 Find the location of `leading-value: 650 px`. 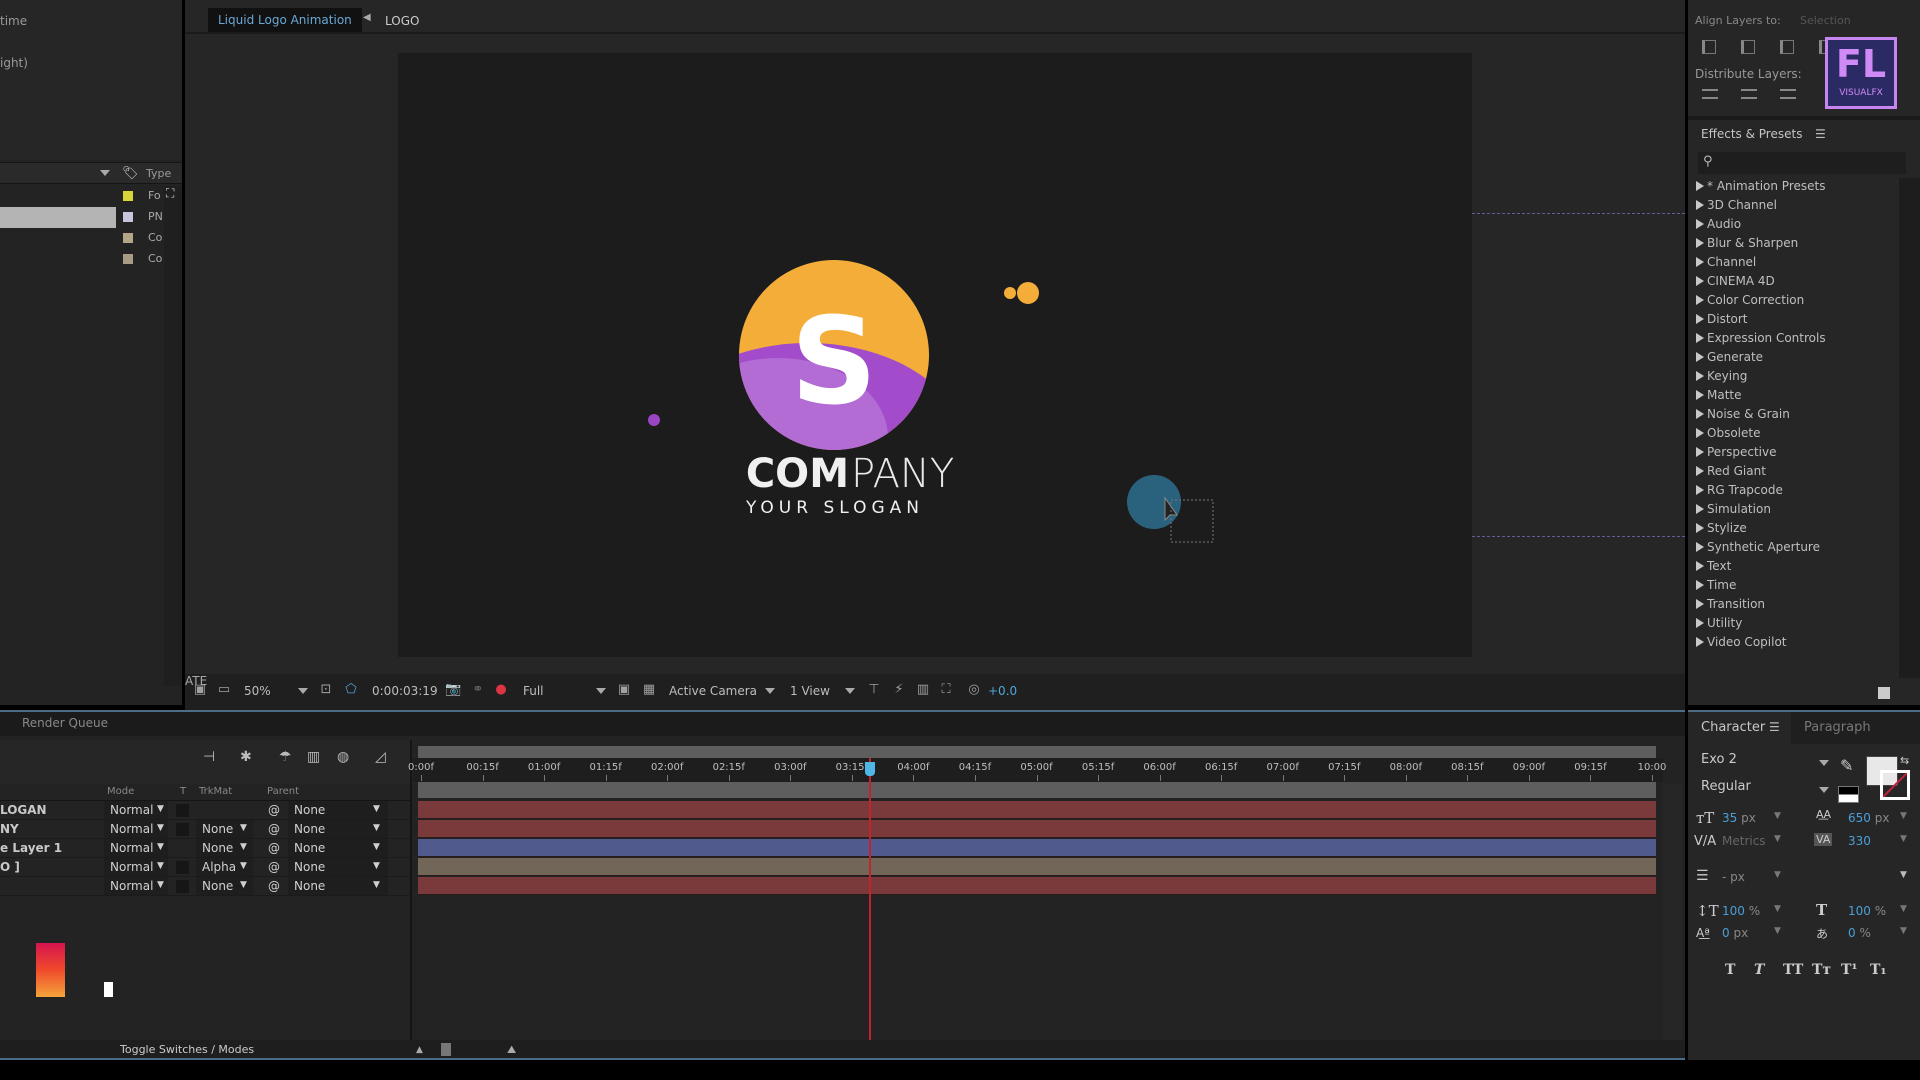

leading-value: 650 px is located at coordinates (1868, 818).